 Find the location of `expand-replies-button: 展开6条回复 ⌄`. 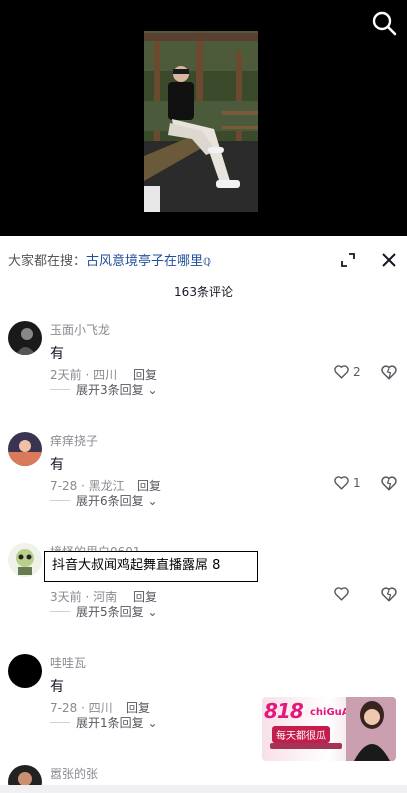

expand-replies-button: 展开6条回复 ⌄ is located at coordinates (117, 500).